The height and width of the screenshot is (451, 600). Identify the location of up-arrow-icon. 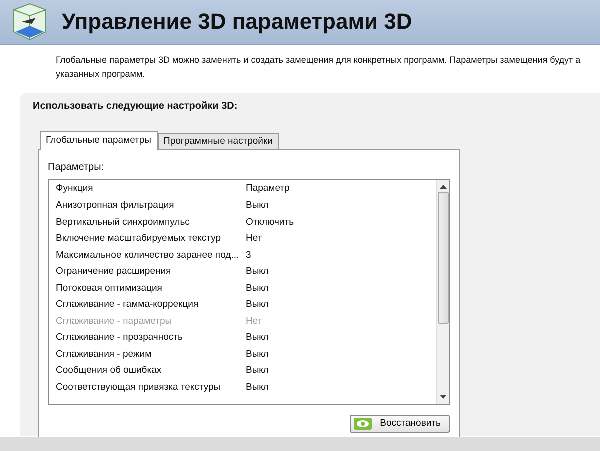
(443, 187).